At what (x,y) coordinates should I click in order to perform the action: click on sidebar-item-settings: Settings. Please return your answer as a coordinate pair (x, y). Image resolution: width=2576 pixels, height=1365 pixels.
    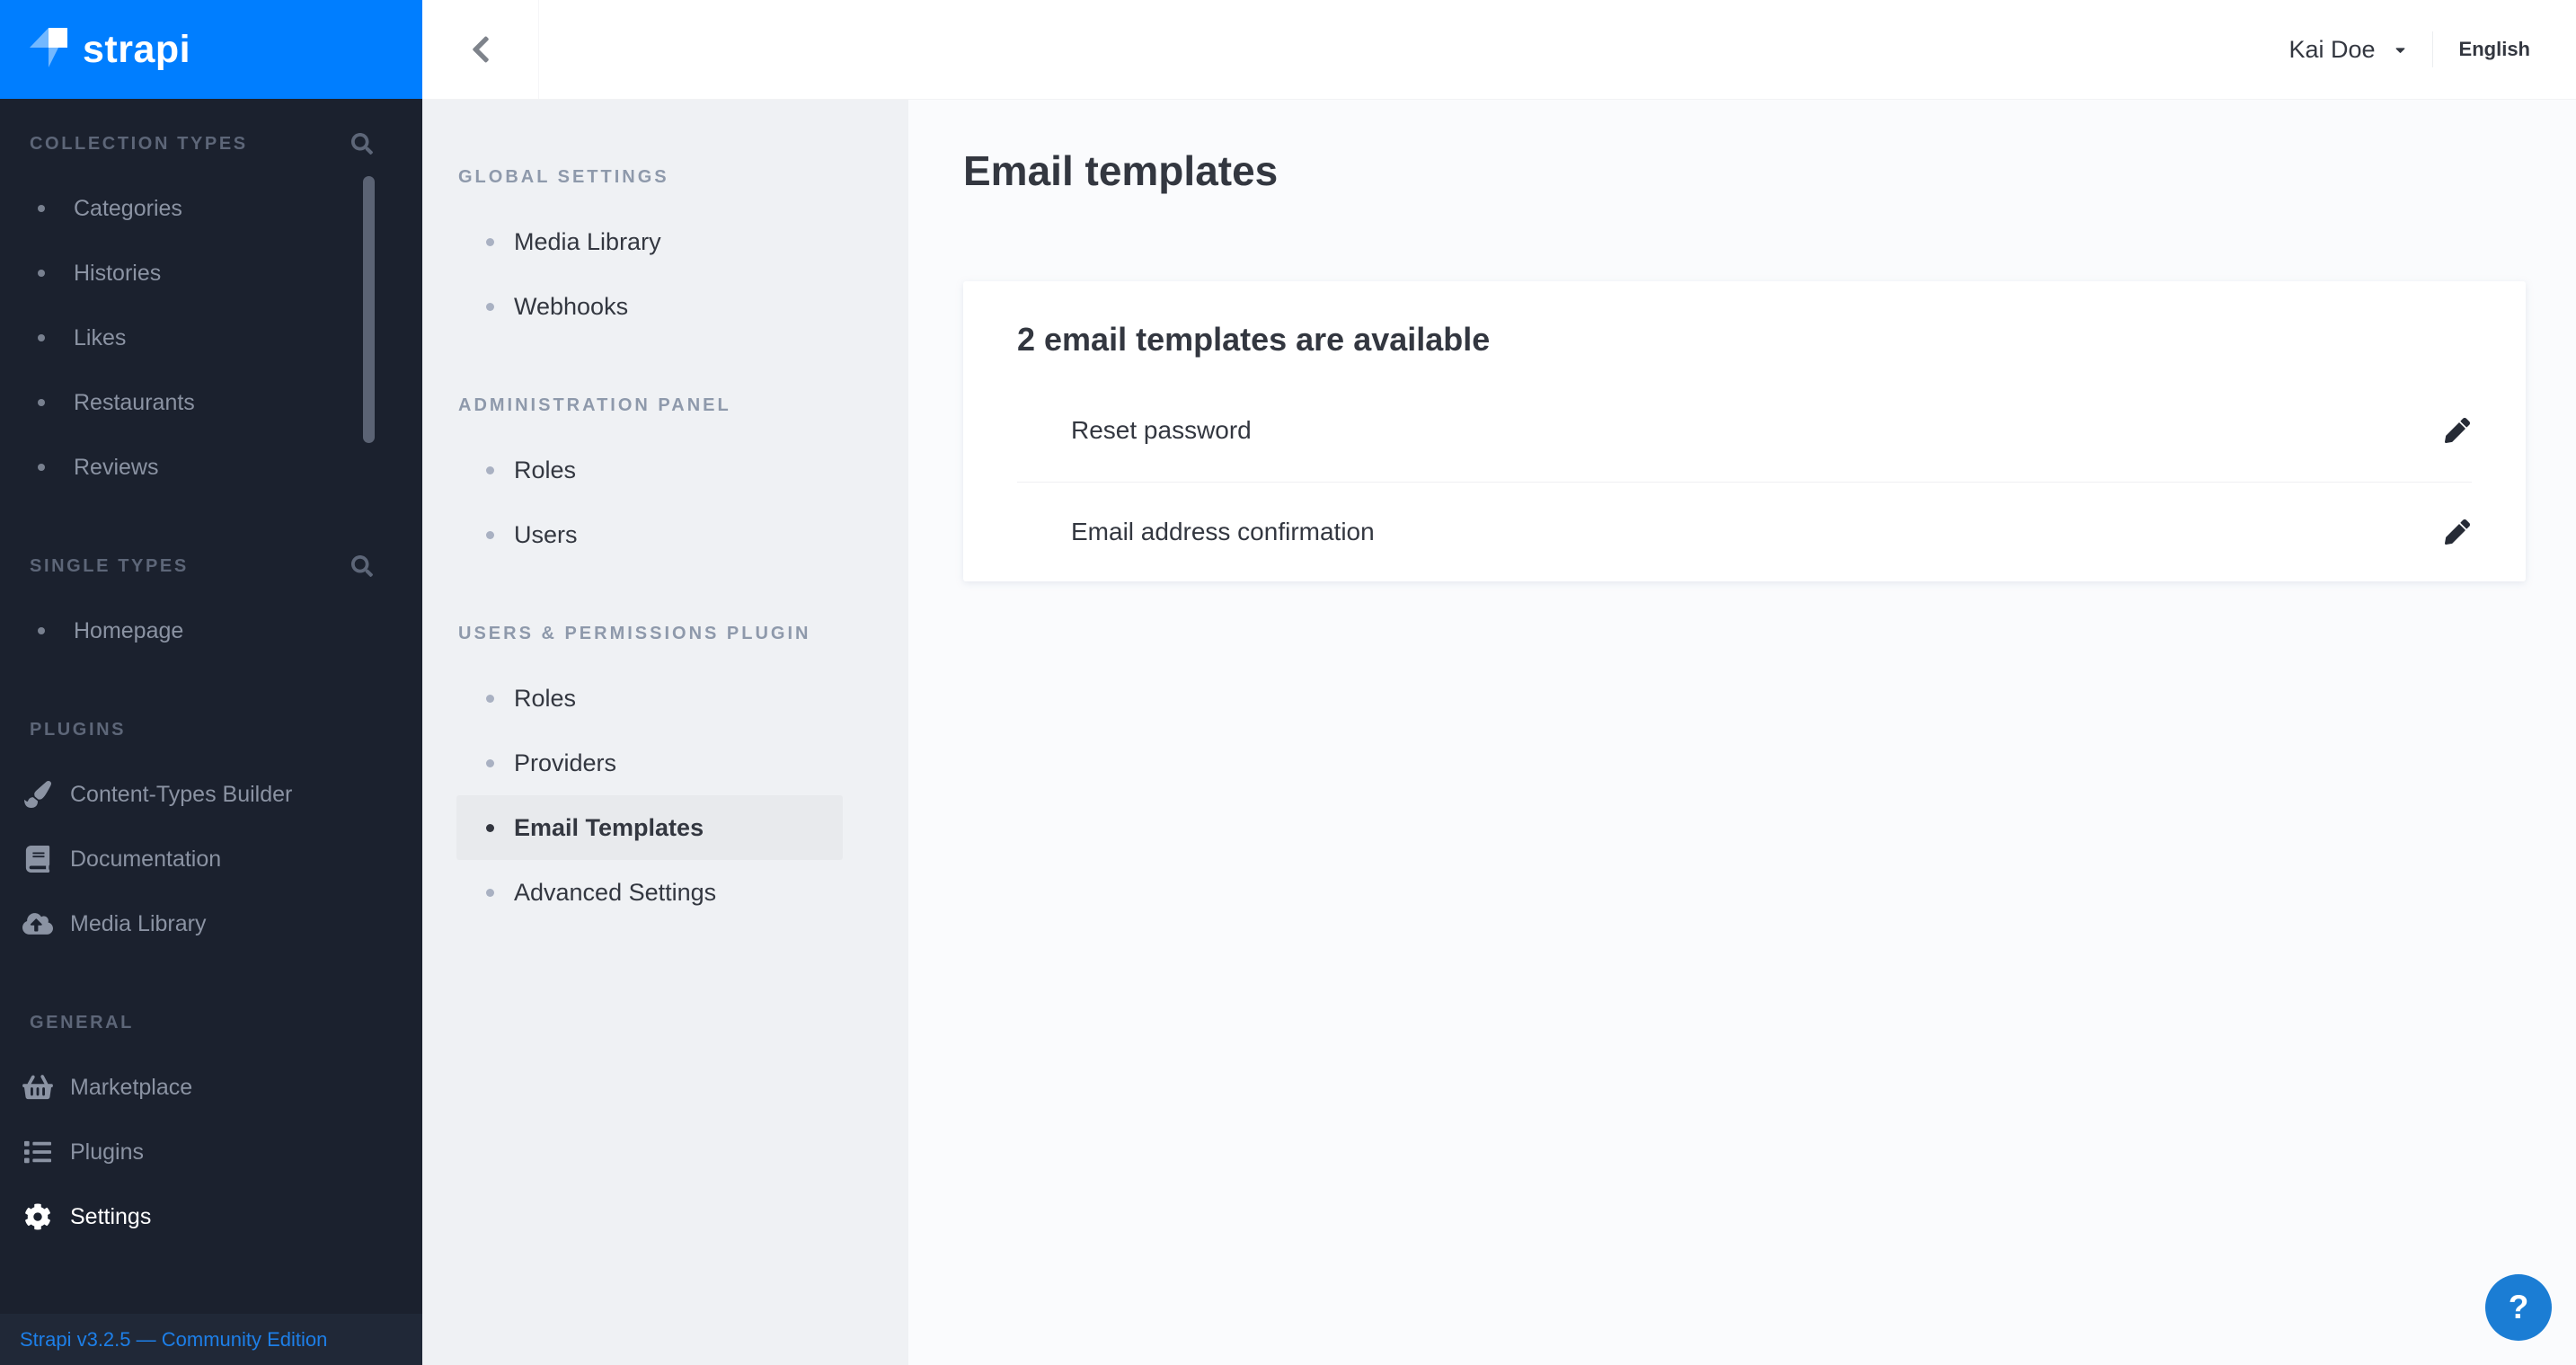
    Looking at the image, I should click on (211, 1216).